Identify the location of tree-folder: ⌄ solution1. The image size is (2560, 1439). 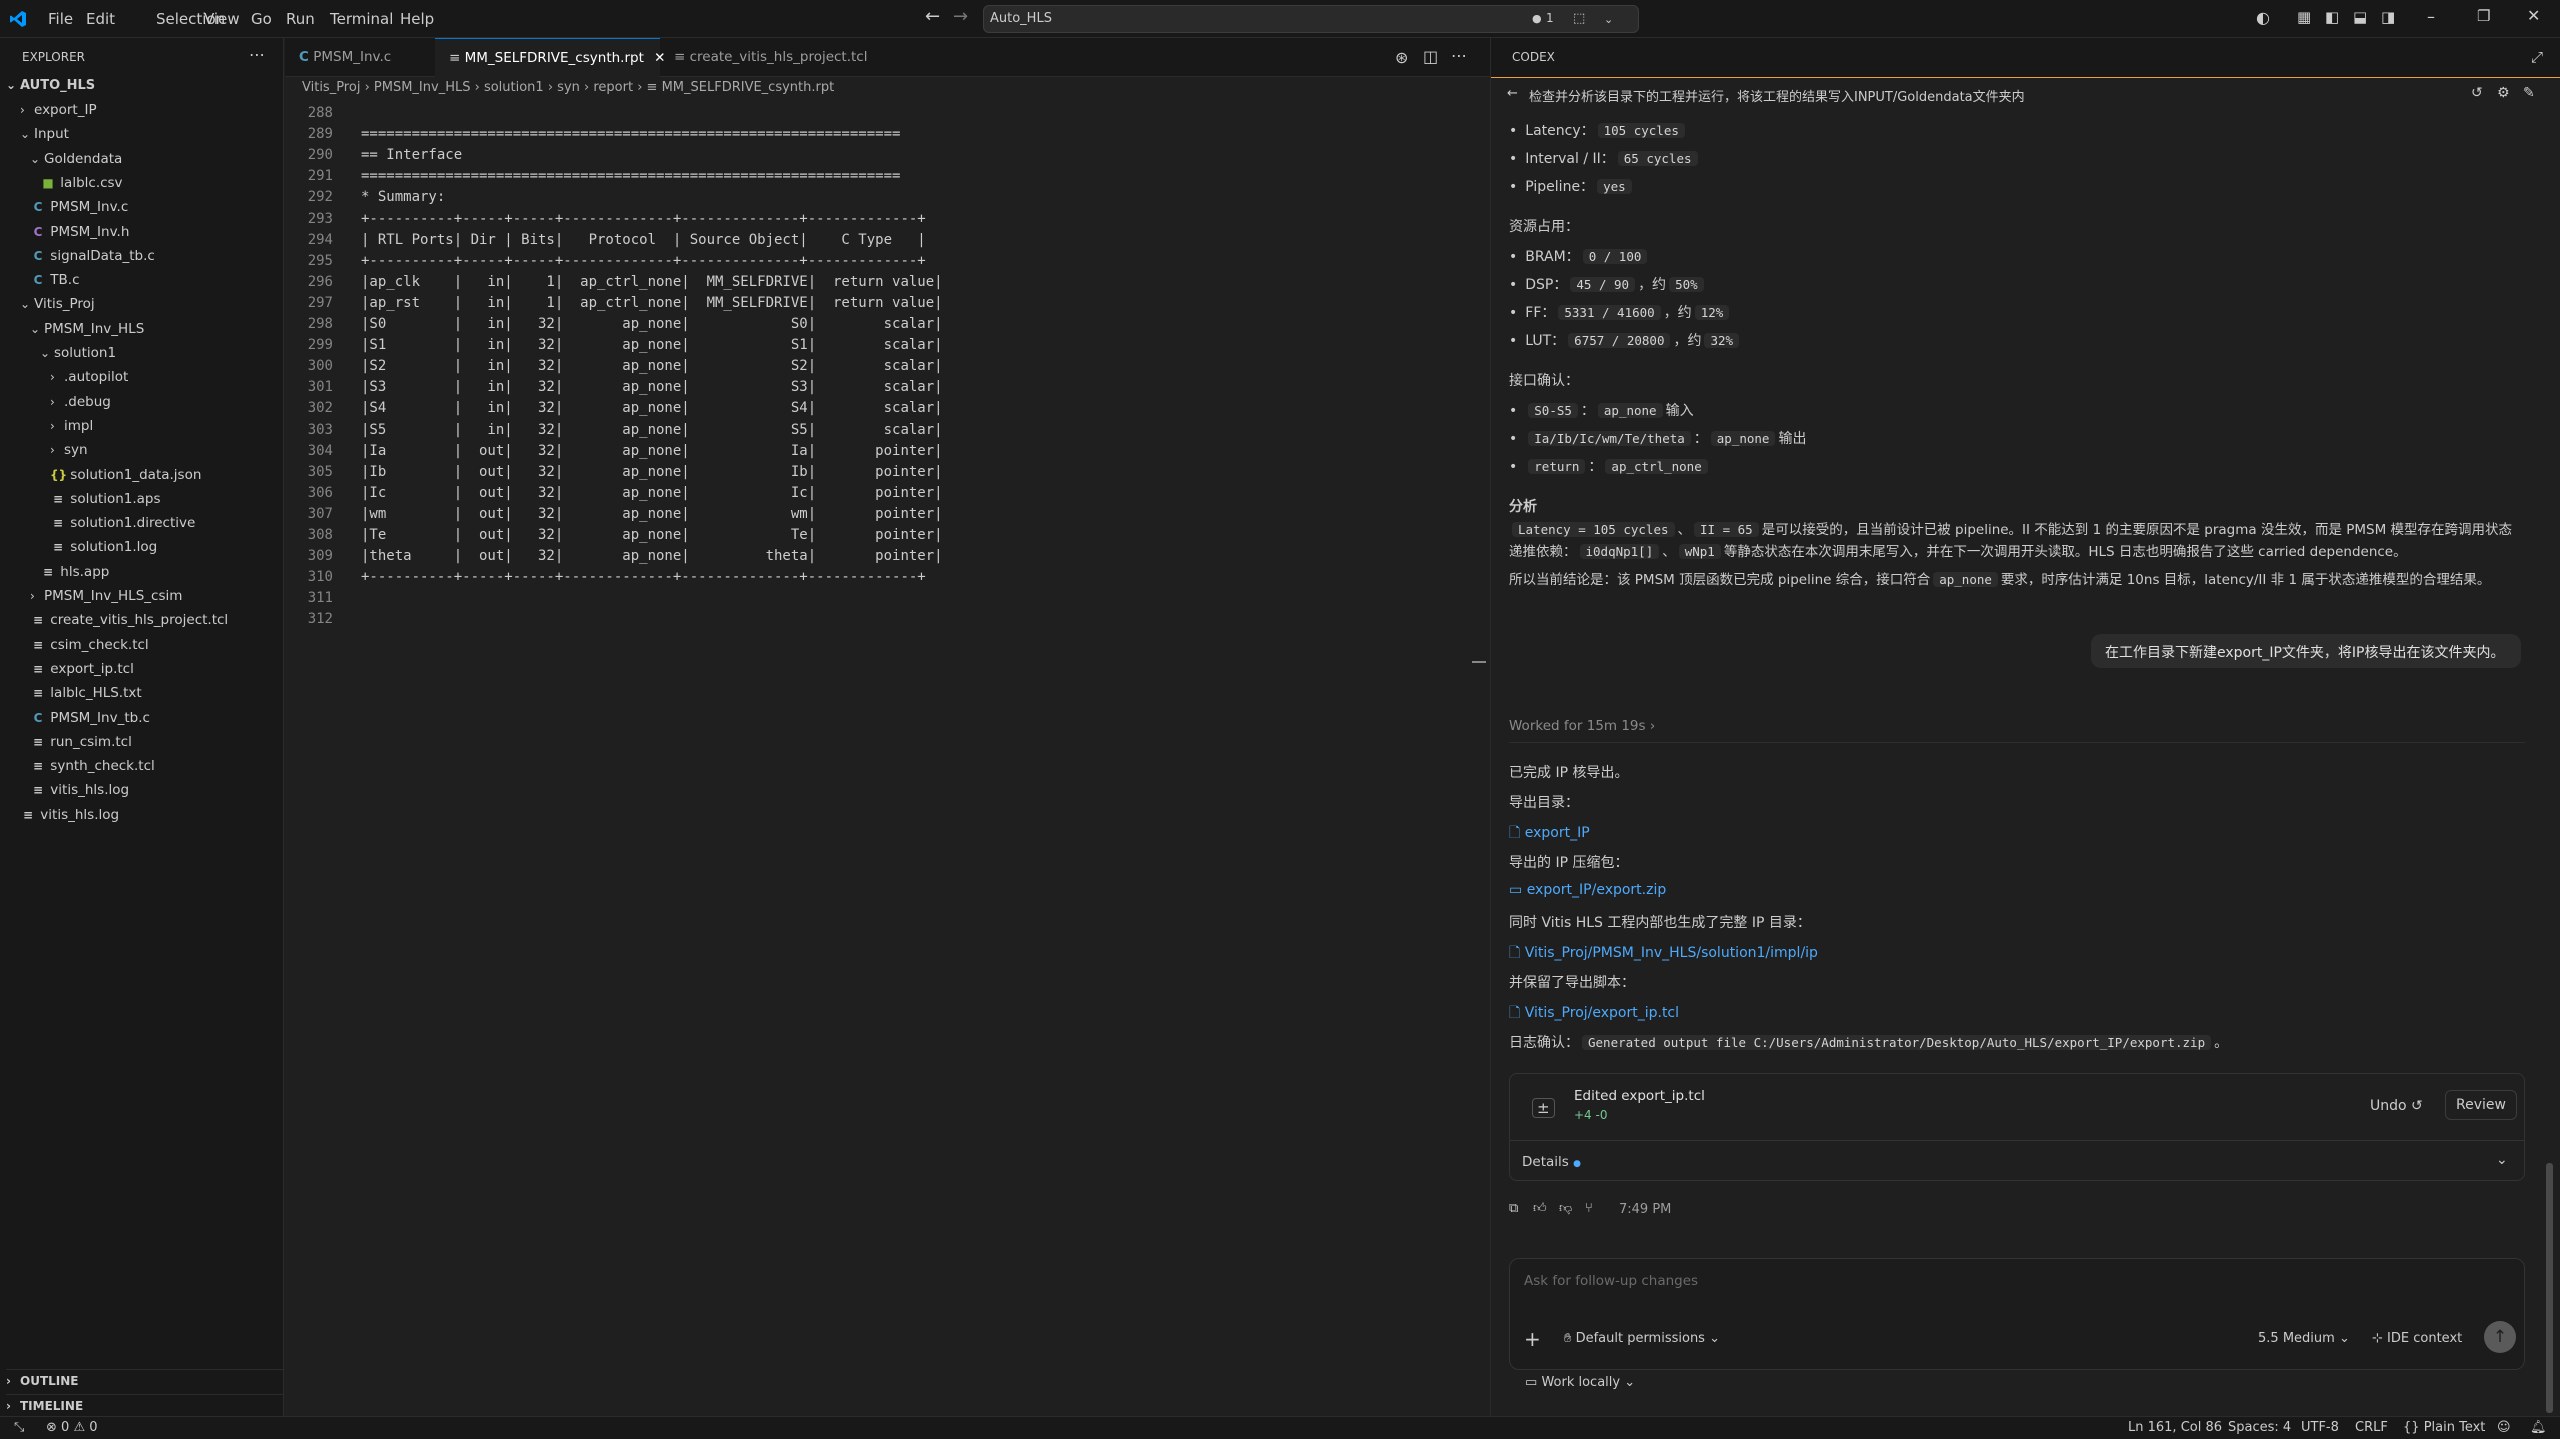
(78, 357).